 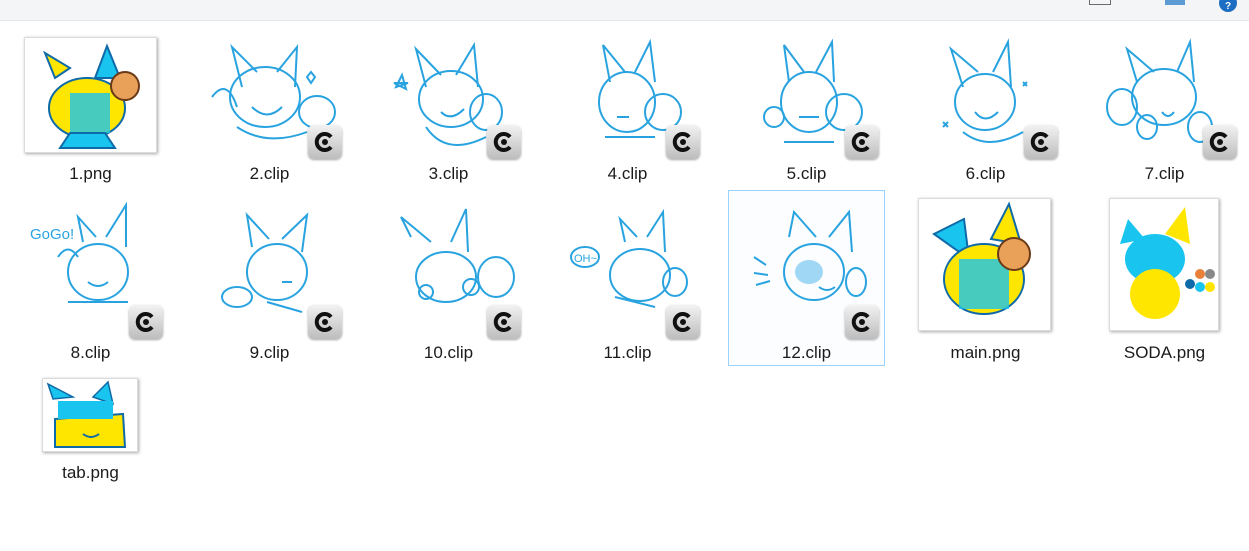 I want to click on clip-thumbnail: GoGo!, so click(x=93, y=257).